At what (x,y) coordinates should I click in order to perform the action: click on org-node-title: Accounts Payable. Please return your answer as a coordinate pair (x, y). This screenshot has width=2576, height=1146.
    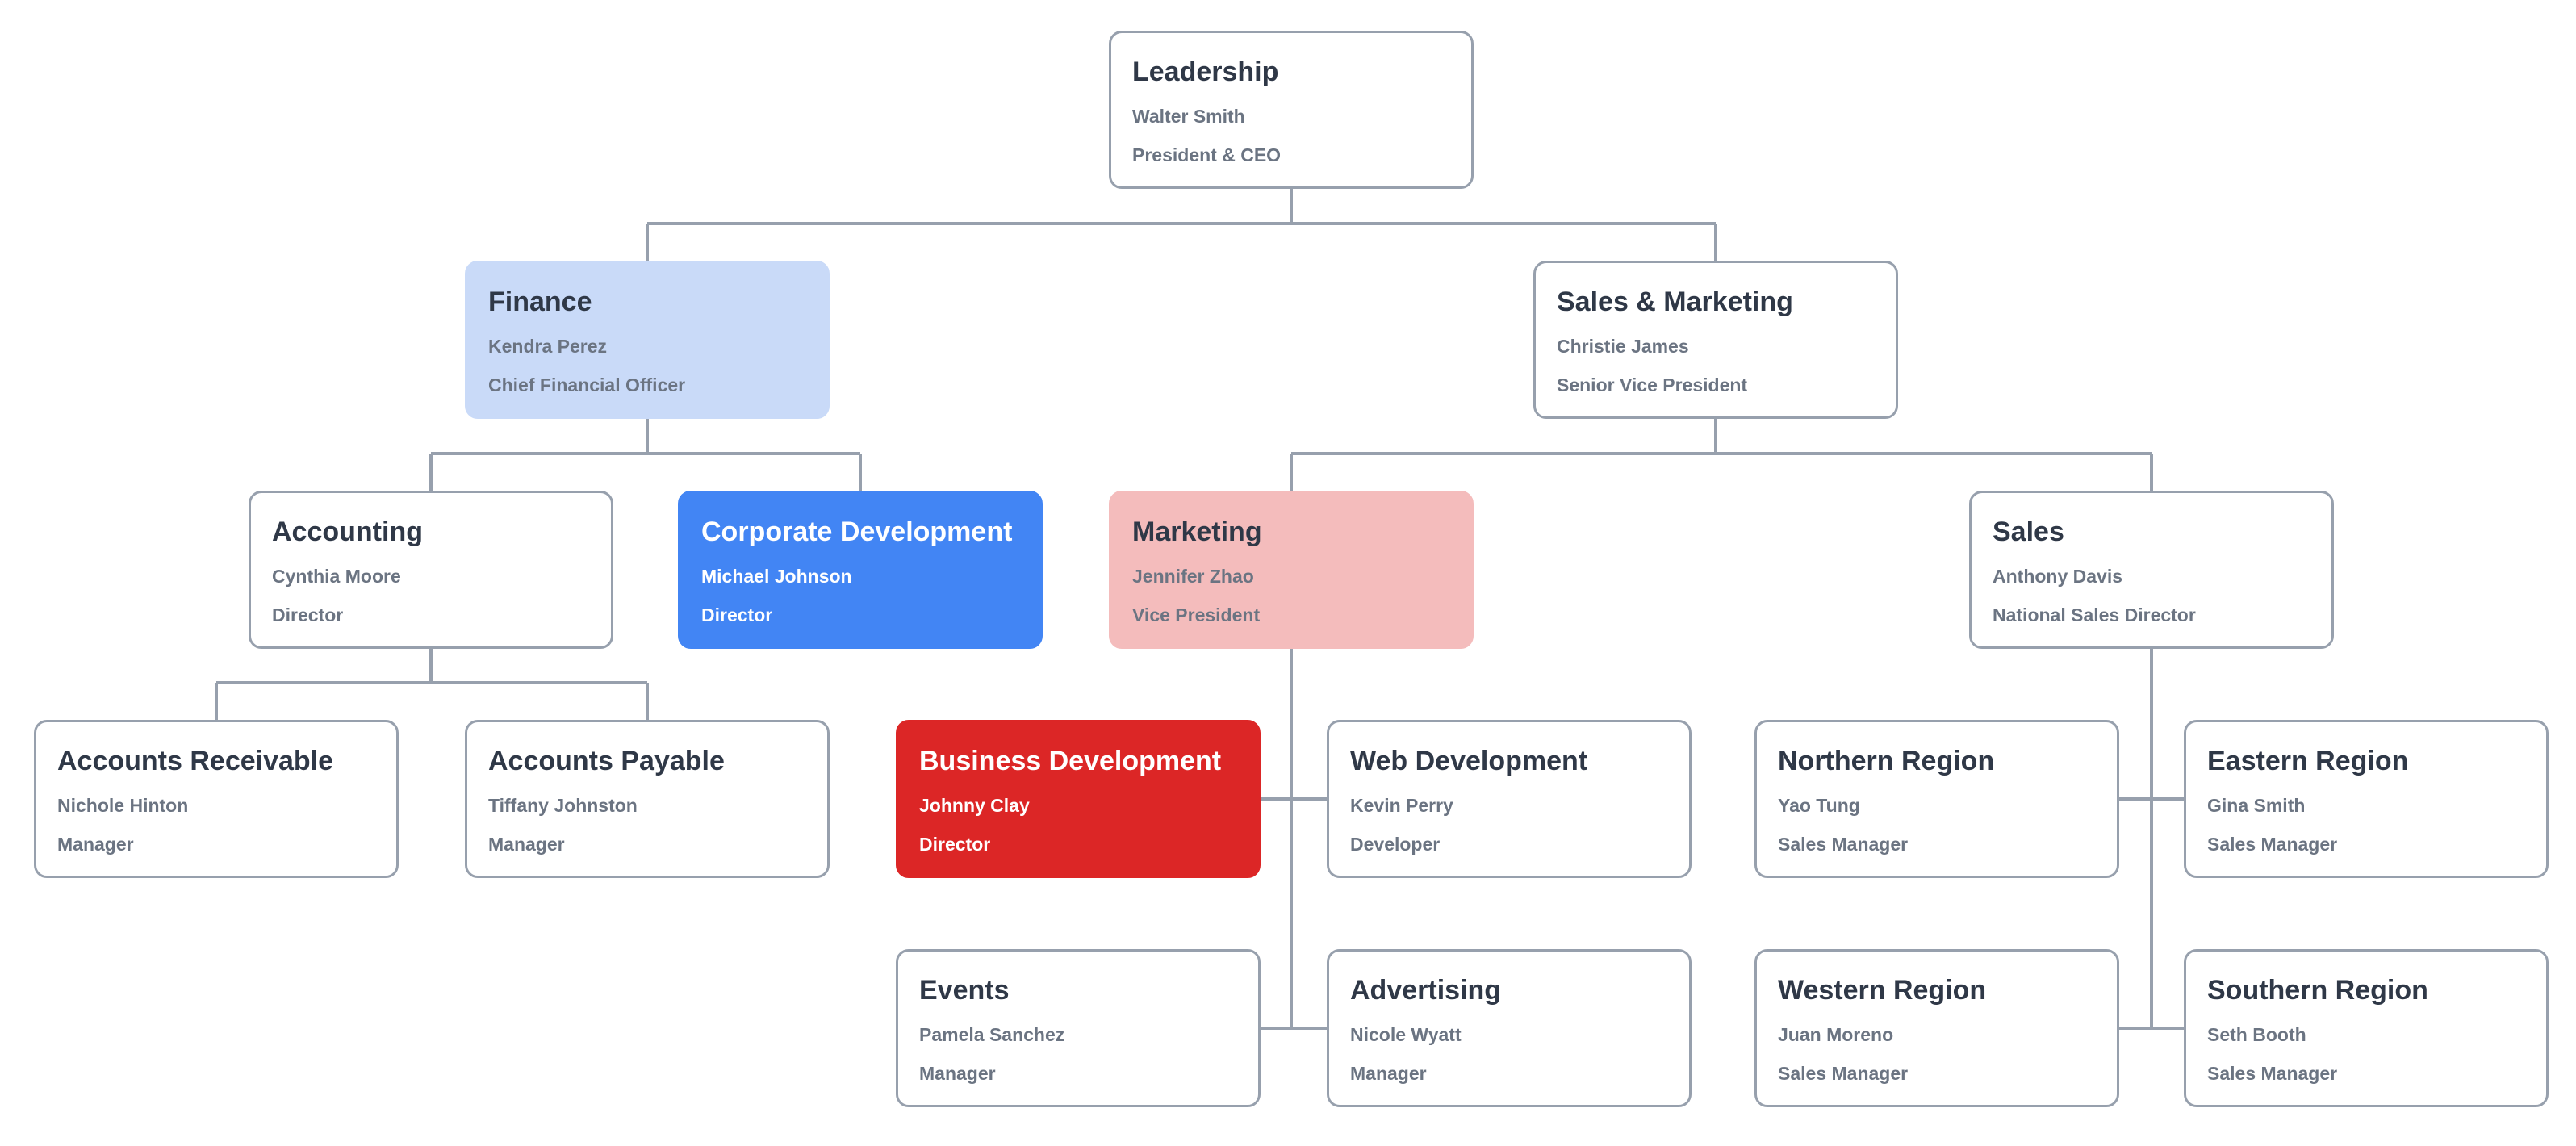
    Looking at the image, I should click on (606, 761).